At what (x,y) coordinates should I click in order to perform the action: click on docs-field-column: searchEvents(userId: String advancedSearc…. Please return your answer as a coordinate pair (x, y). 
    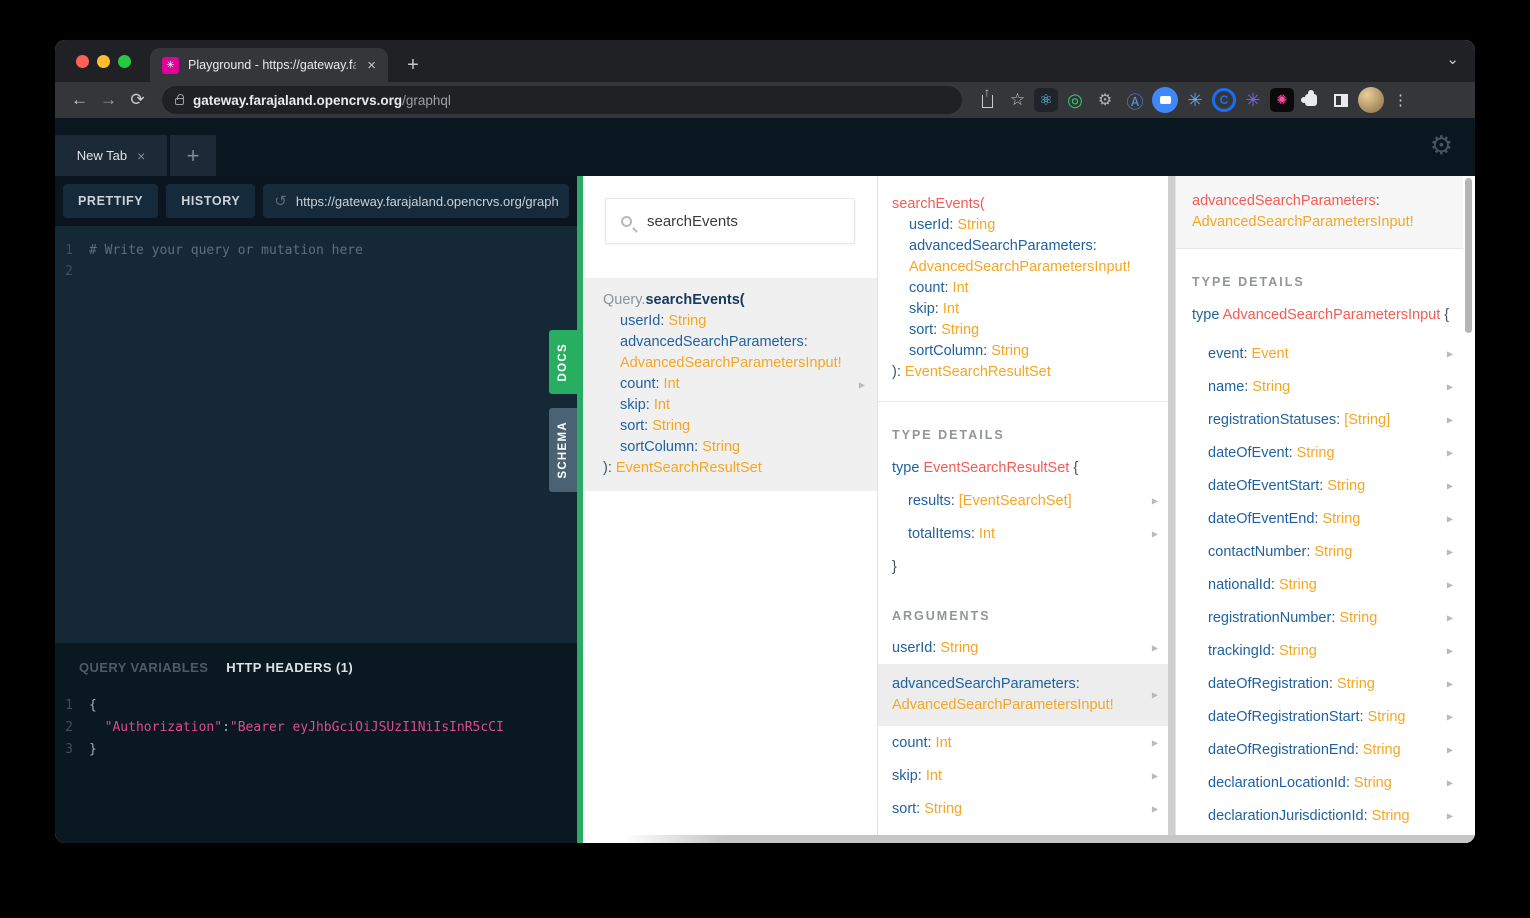
    Looking at the image, I should click on (1022, 509).